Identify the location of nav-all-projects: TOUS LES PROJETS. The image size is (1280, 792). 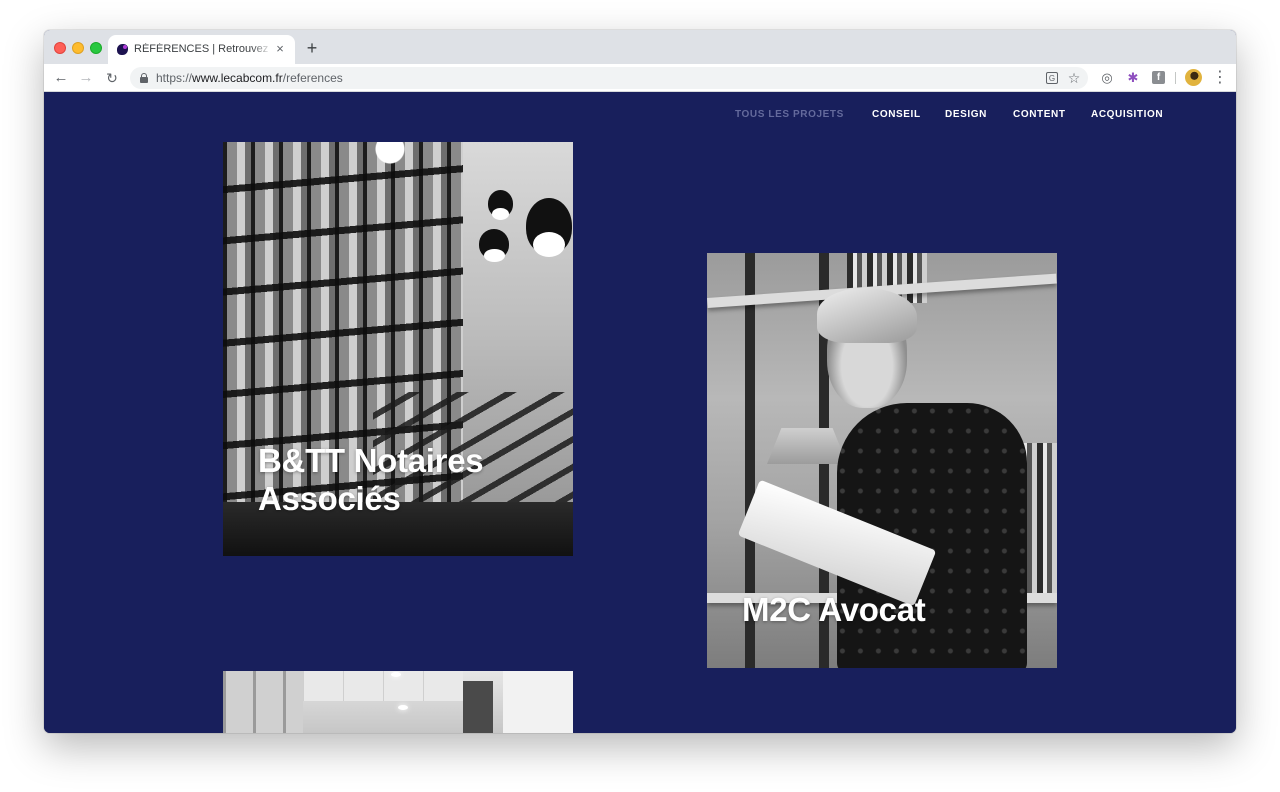
(789, 114).